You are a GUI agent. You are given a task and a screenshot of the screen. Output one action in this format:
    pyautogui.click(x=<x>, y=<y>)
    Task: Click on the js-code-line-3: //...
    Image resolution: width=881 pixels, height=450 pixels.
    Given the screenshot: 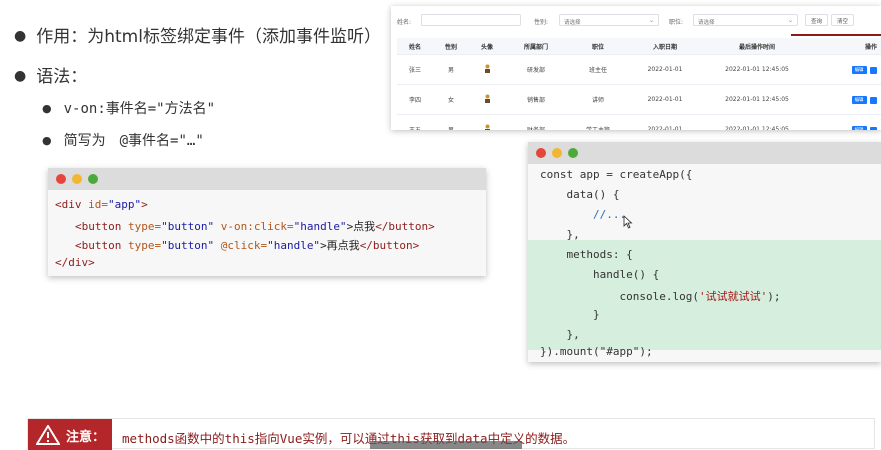 What is the action you would take?
    pyautogui.click(x=583, y=214)
    